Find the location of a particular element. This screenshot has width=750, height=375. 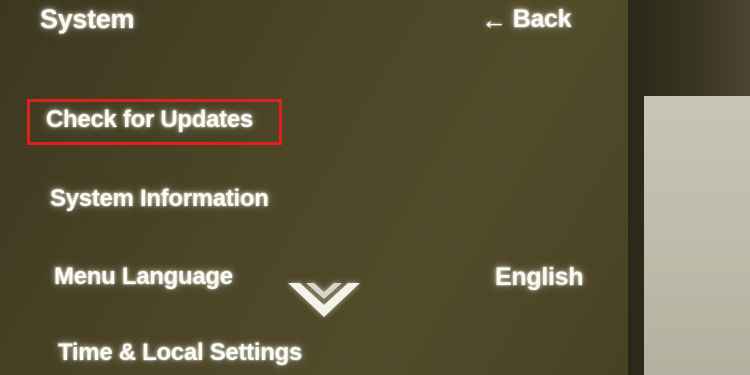

page-title: System is located at coordinates (87, 19).